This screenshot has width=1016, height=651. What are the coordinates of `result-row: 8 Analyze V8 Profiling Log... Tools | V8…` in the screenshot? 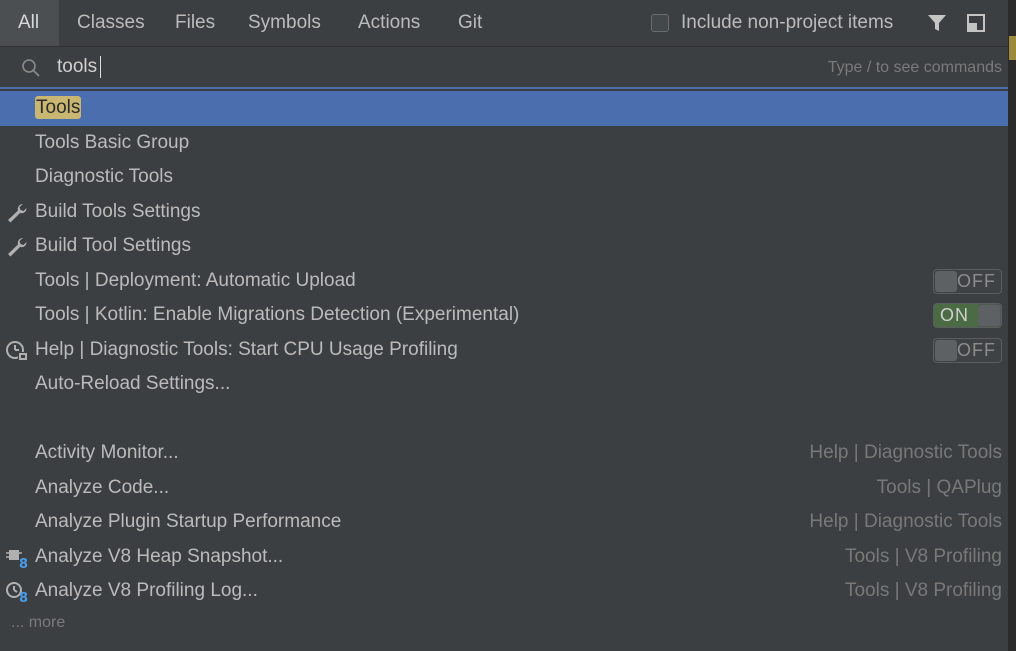 It's located at (504, 591).